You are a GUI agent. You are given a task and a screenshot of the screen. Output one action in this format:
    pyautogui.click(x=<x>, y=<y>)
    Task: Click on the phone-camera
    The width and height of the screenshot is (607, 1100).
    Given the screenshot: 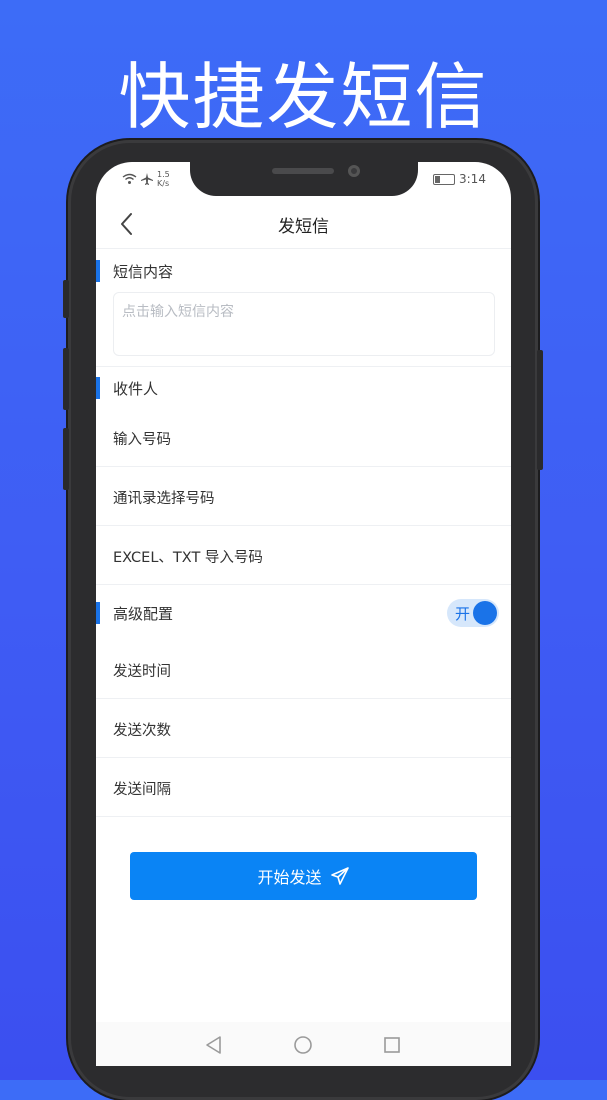 What is the action you would take?
    pyautogui.click(x=354, y=171)
    